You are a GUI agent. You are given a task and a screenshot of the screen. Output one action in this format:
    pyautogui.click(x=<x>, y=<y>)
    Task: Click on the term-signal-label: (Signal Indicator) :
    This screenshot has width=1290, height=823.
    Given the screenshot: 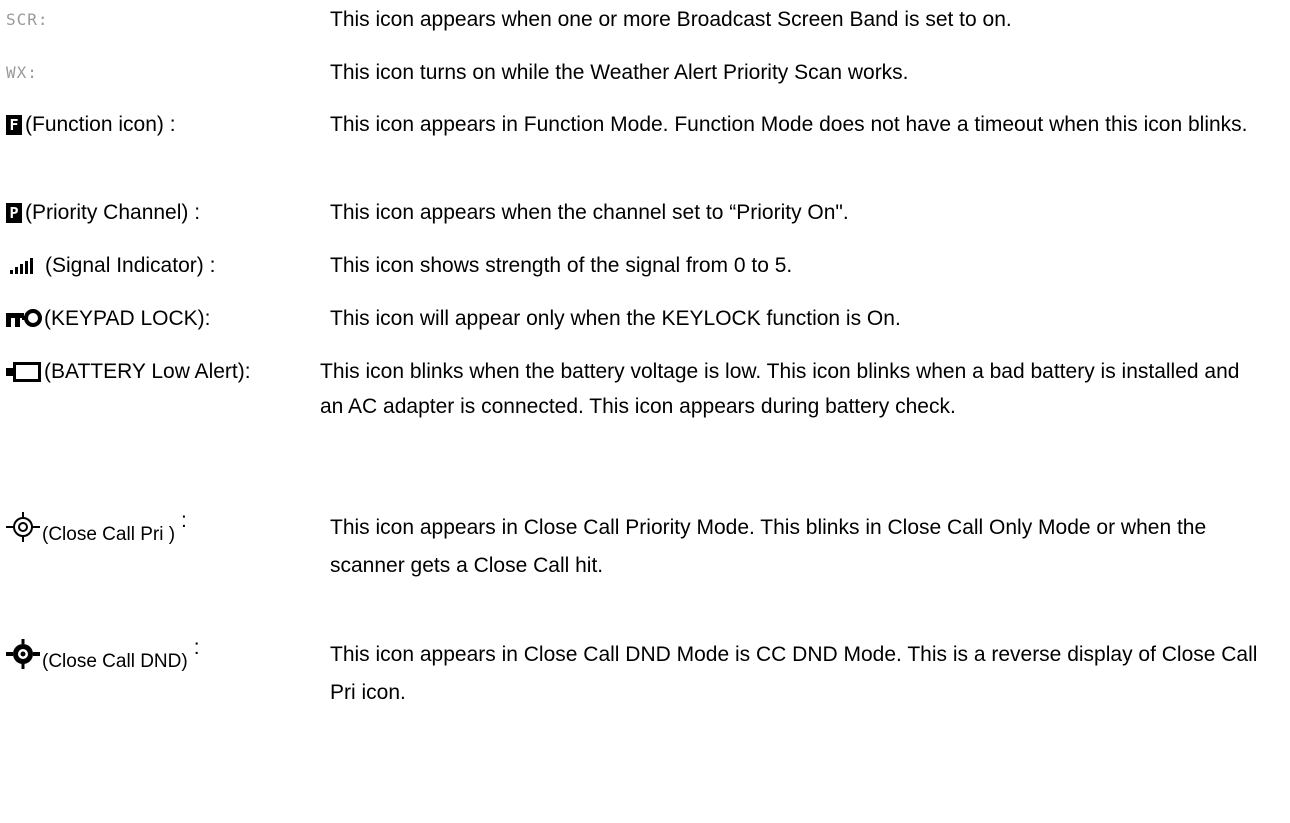 What is the action you would take?
    pyautogui.click(x=130, y=265)
    